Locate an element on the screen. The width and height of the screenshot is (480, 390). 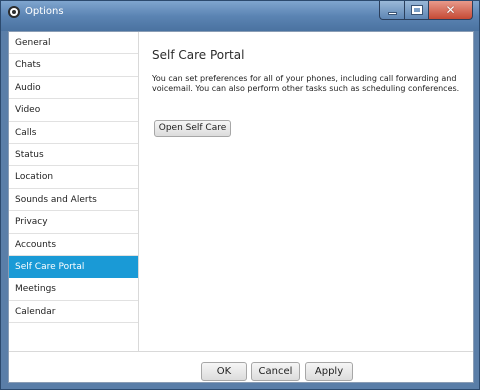
minimize-button is located at coordinates (392, 10).